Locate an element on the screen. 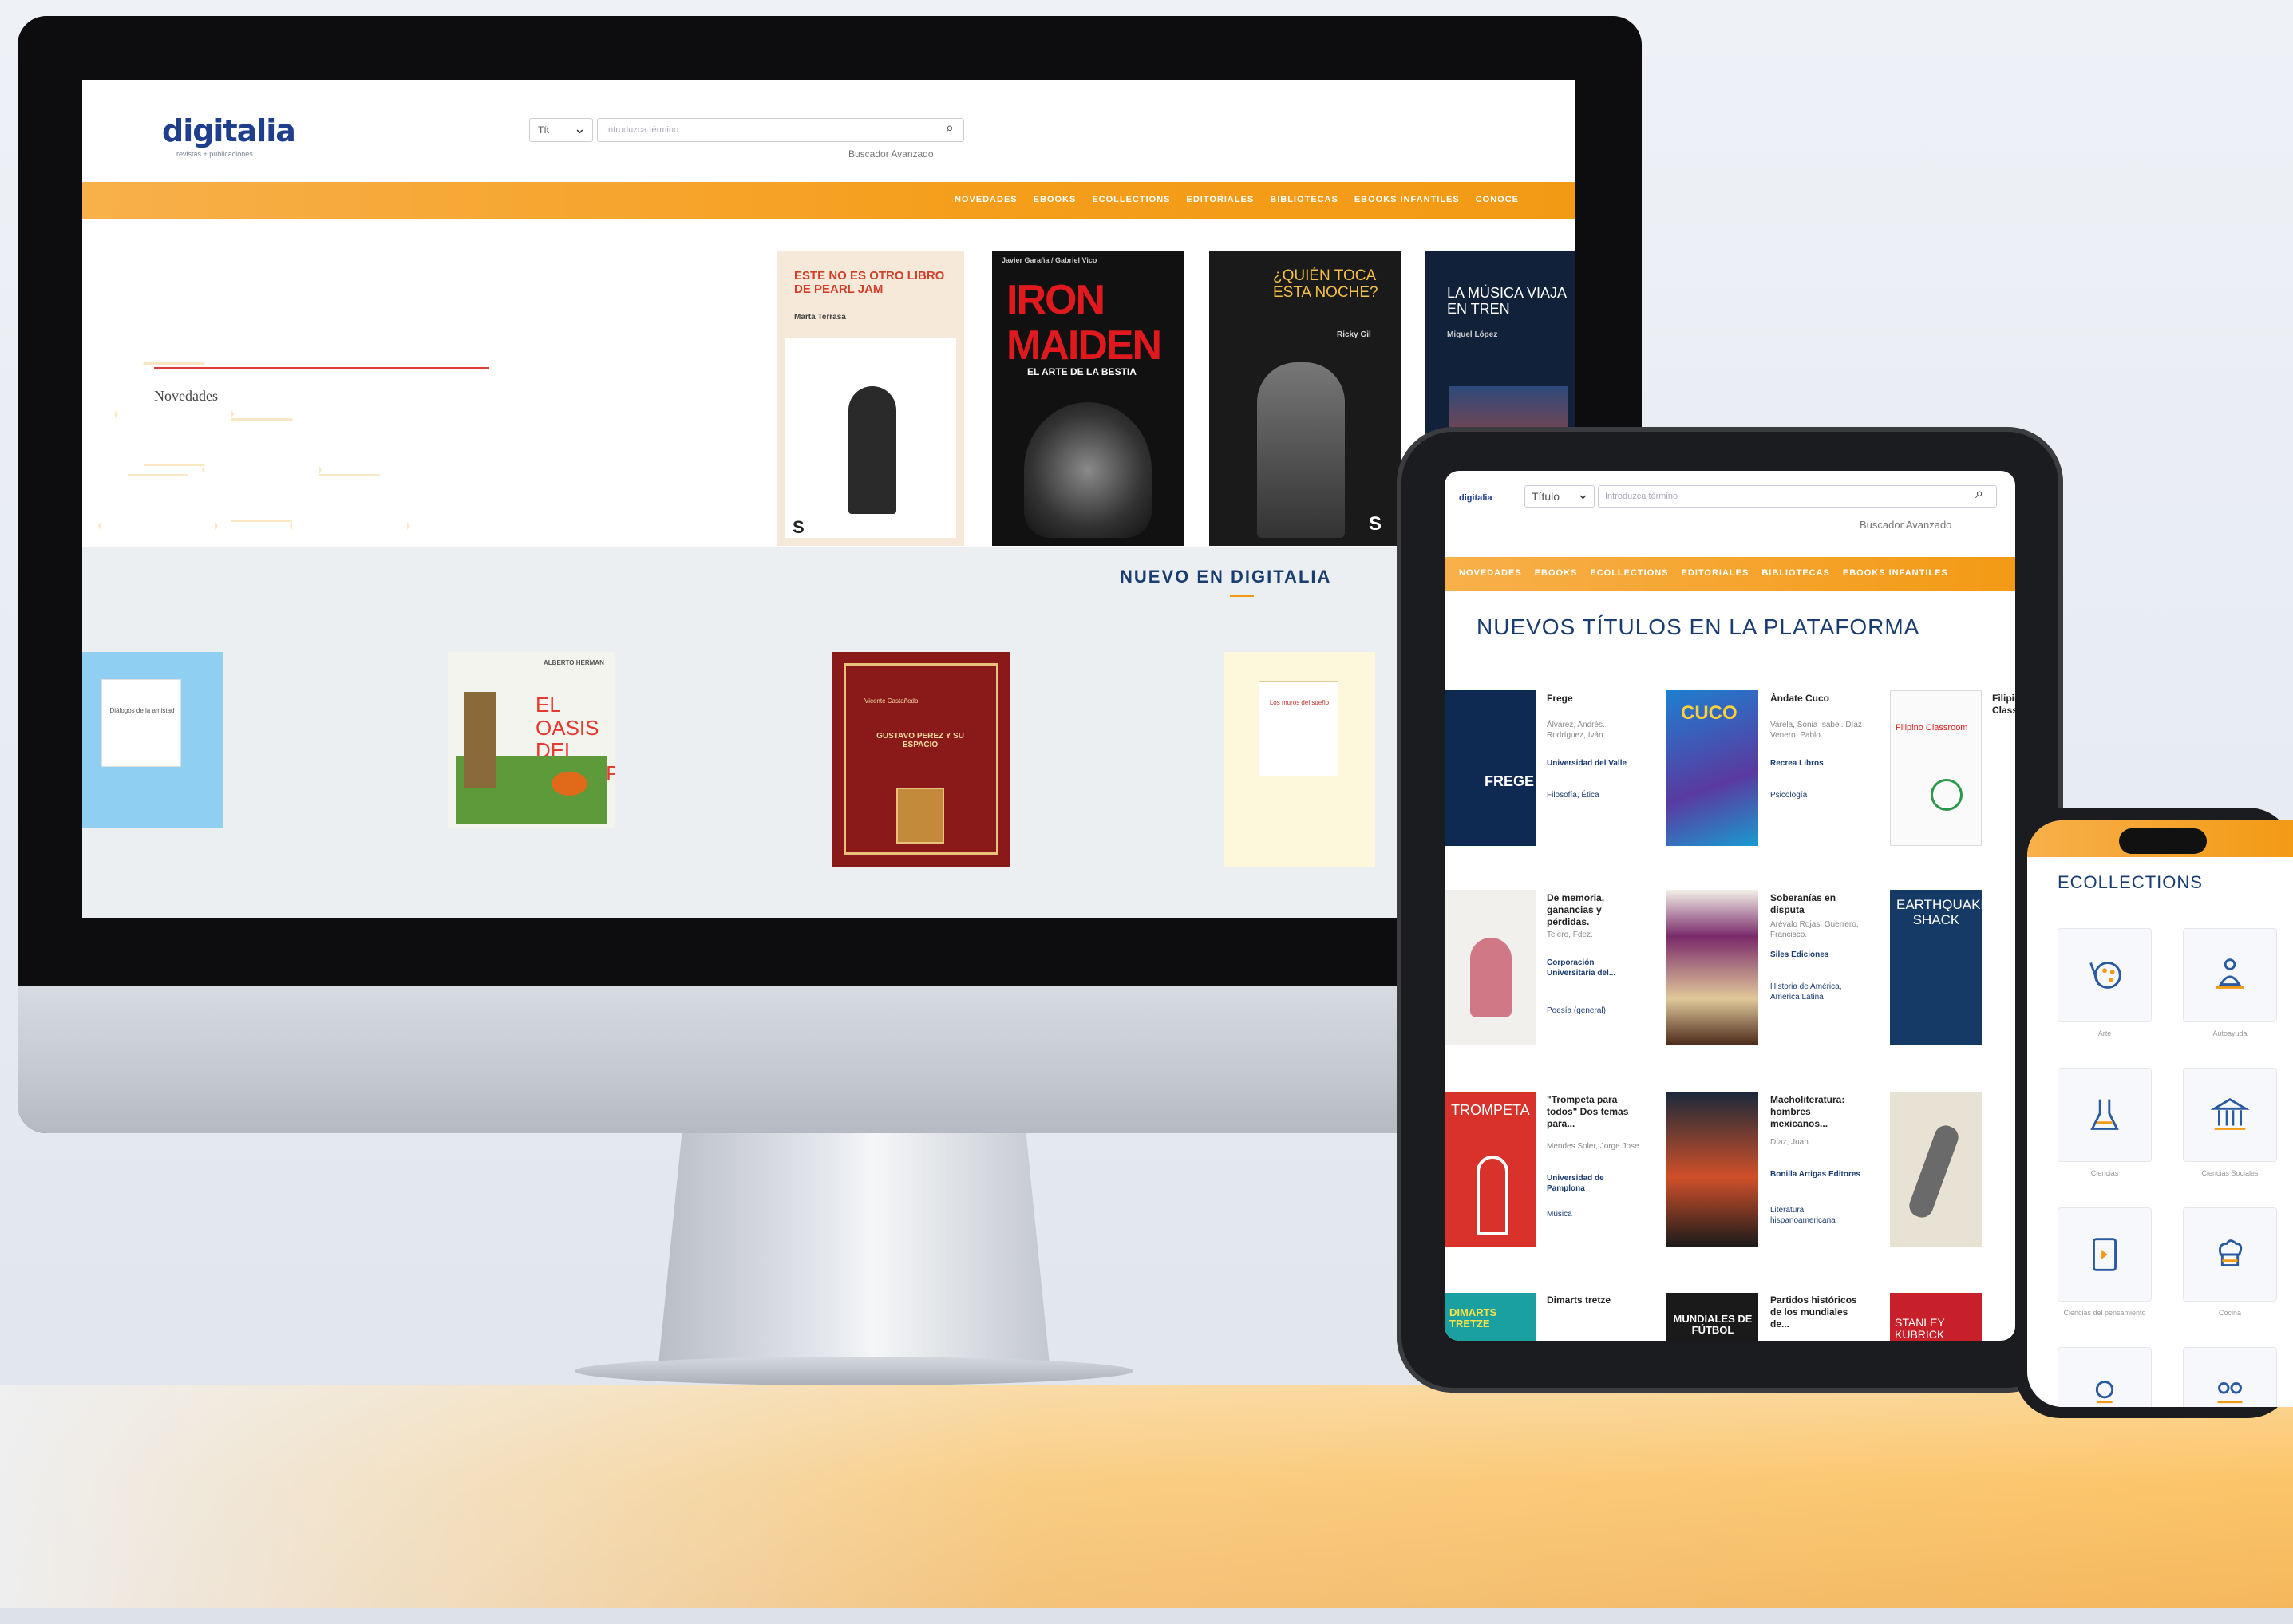 Image resolution: width=2293 pixels, height=1624 pixels. title-name: Dimarts tretze is located at coordinates (1594, 1300).